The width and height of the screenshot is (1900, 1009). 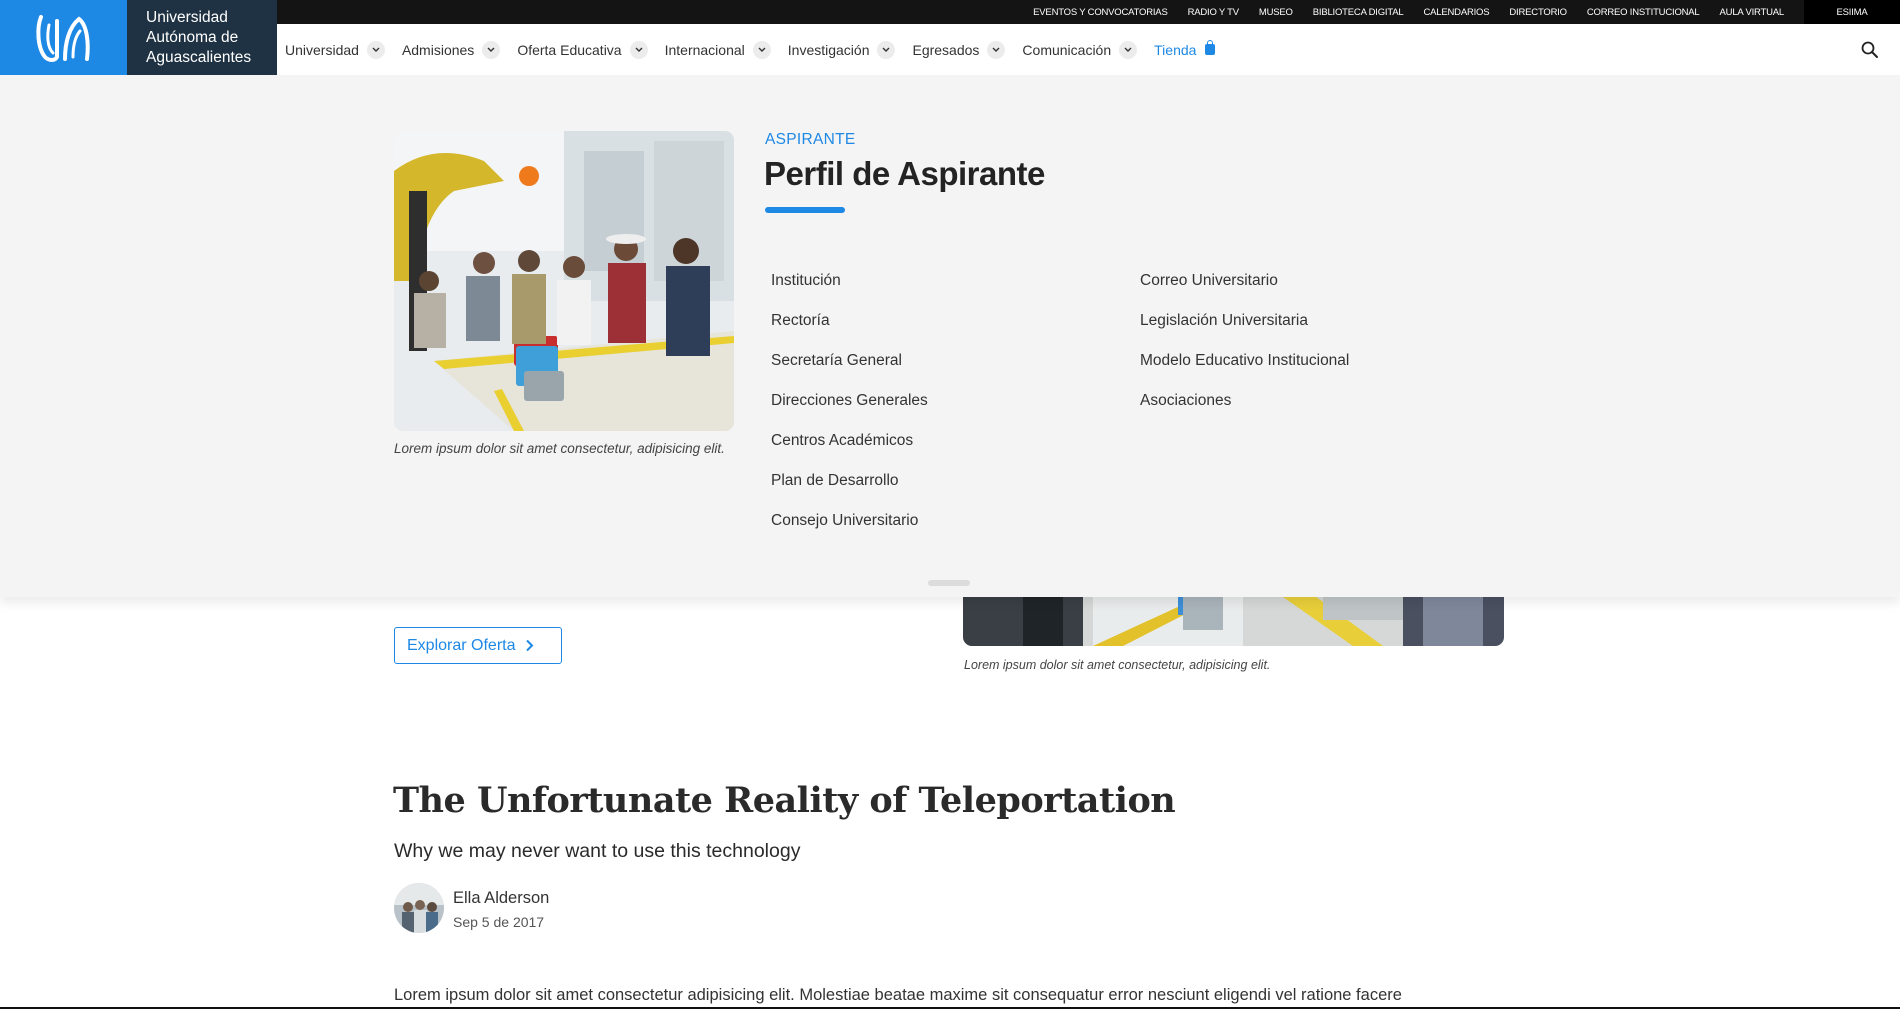 I want to click on nav-item-egresados: Egresados, so click(x=959, y=49).